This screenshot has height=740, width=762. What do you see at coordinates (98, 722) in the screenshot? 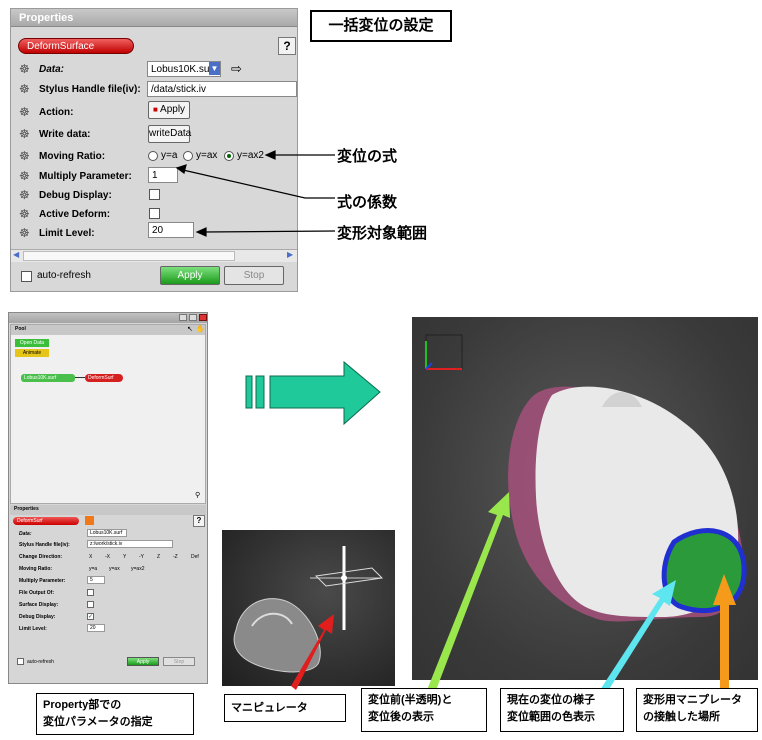
I see `caption-property-line2: 変位パラメータの指定` at bounding box center [98, 722].